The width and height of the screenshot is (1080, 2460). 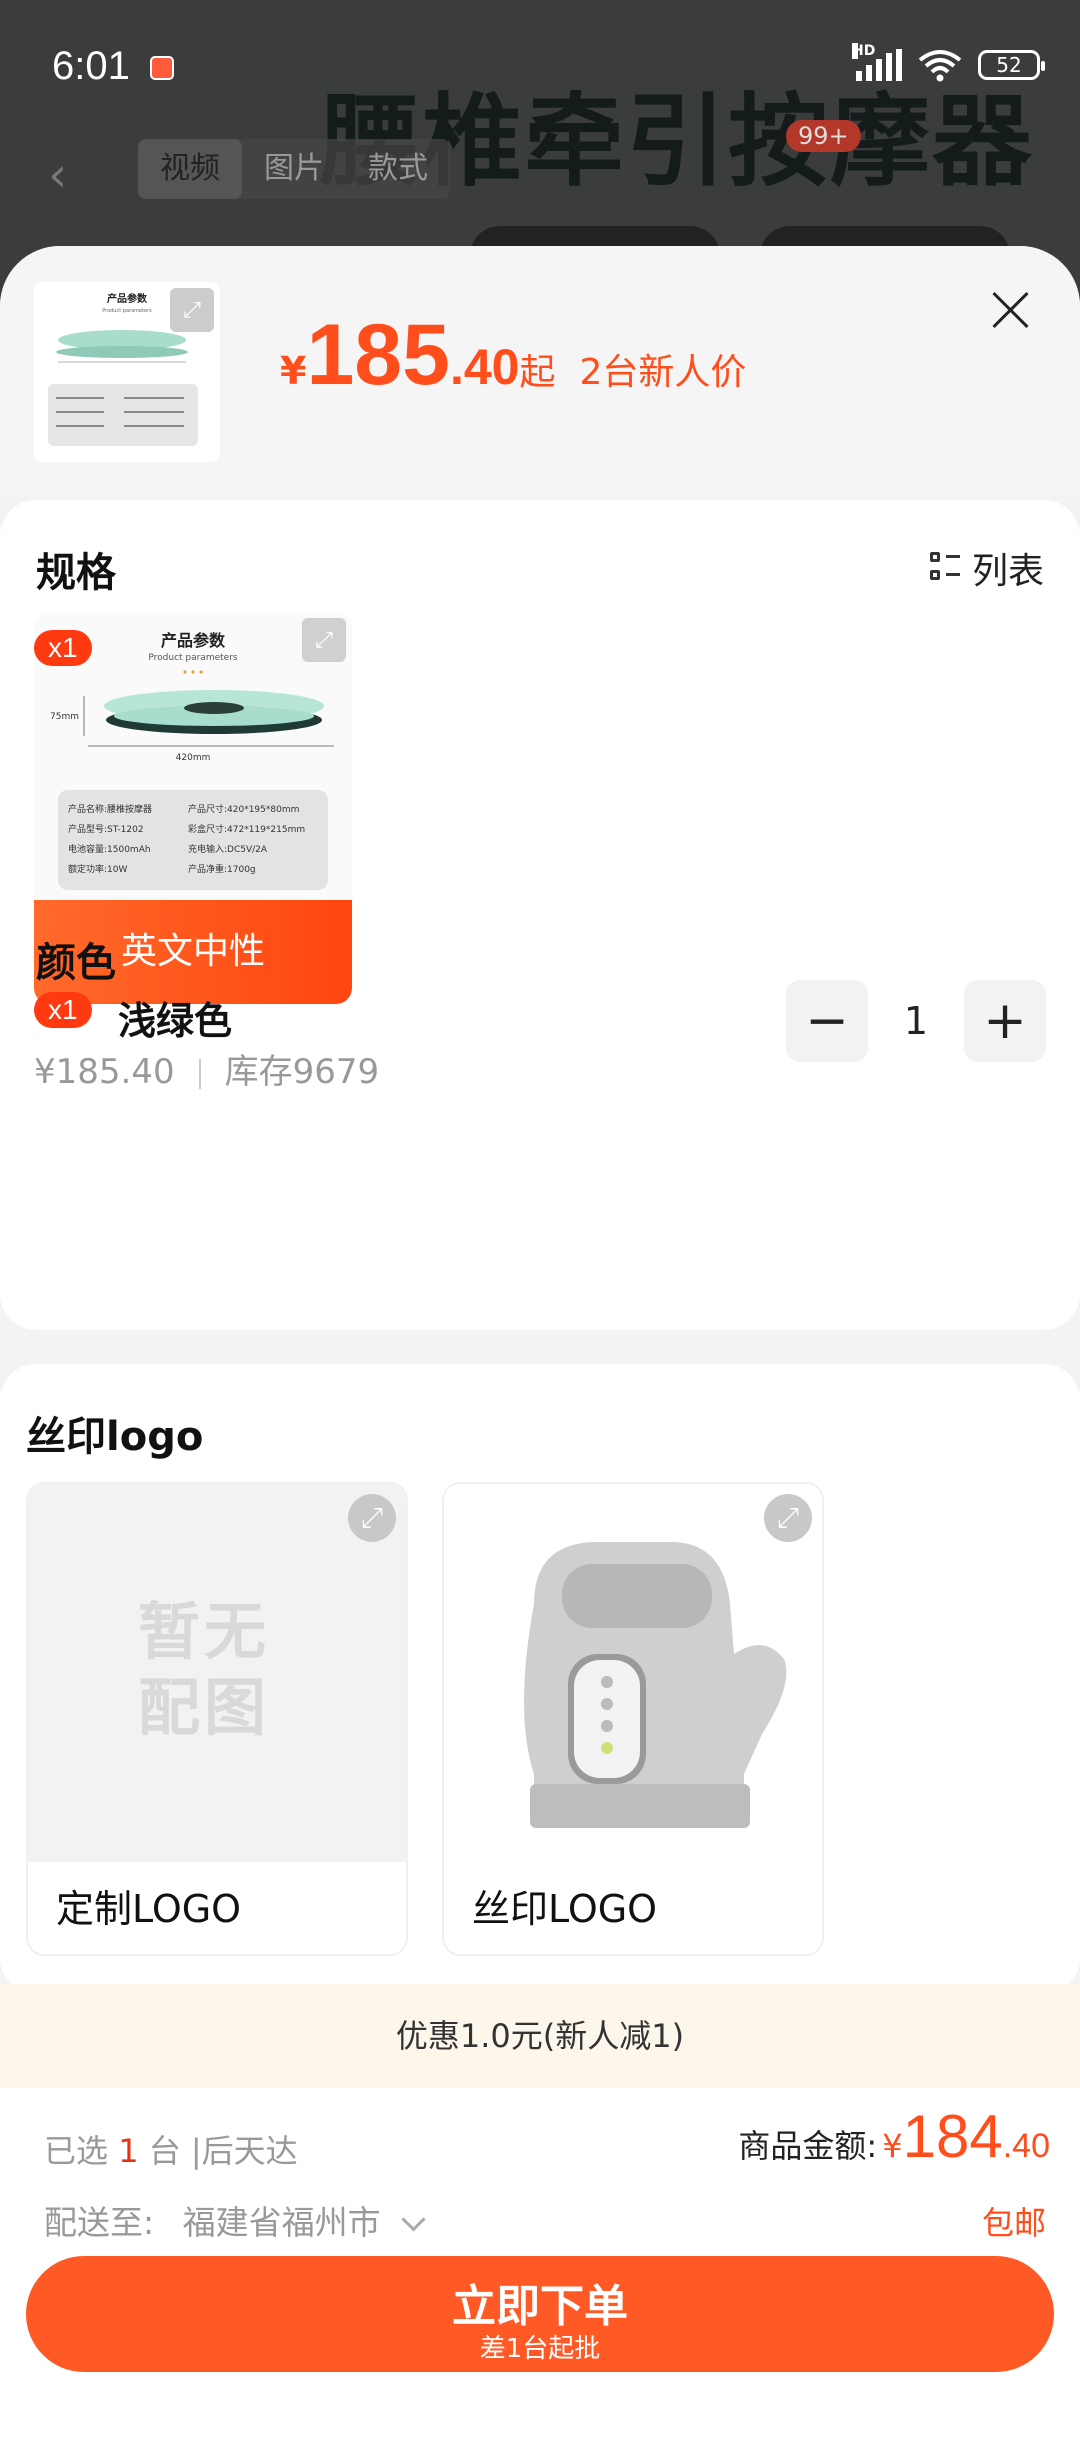 I want to click on param-text: 产品名称:腰椎按摩器, so click(x=110, y=809).